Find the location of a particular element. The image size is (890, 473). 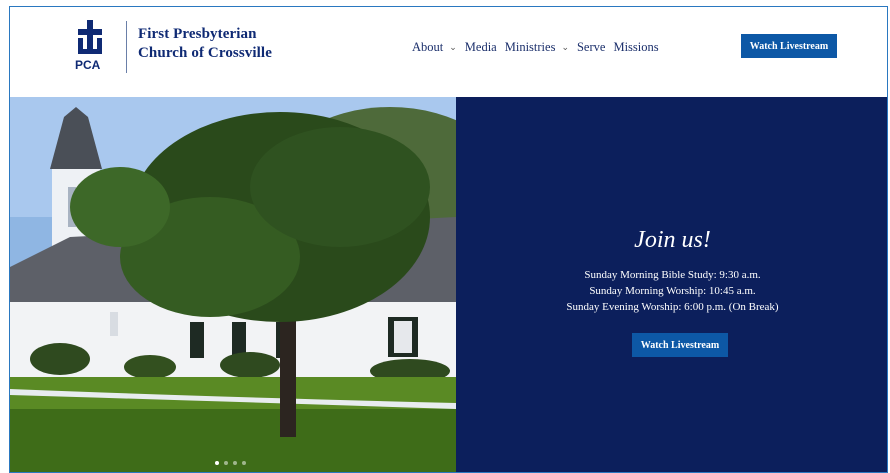

nav-item-label: Missions is located at coordinates (636, 47).